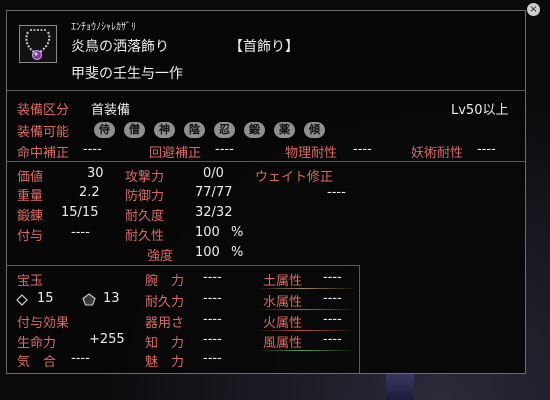  Describe the element at coordinates (43, 132) in the screenshot. I see `usable-label: 装備可能` at that location.